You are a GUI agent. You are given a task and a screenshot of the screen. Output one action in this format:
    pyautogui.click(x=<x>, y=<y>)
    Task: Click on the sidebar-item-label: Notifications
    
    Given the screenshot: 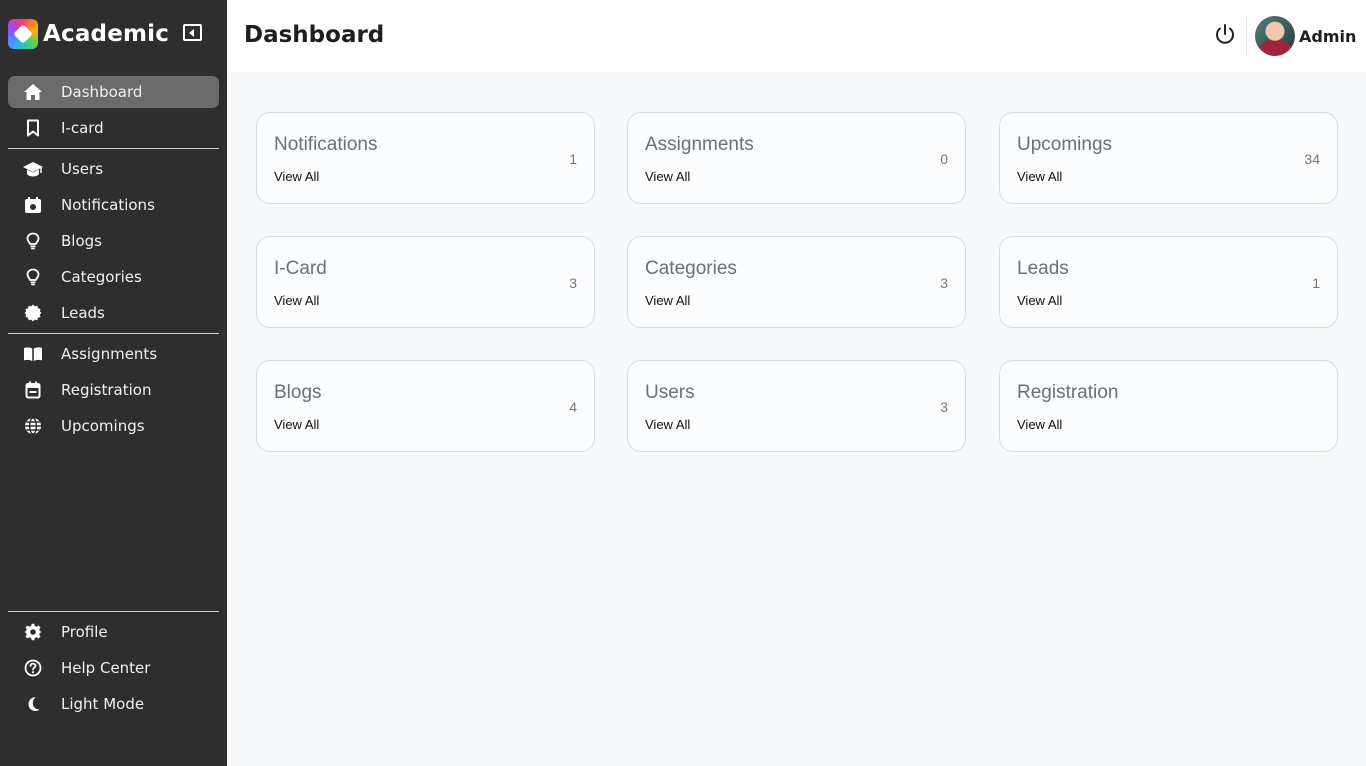 What is the action you would take?
    pyautogui.click(x=108, y=205)
    